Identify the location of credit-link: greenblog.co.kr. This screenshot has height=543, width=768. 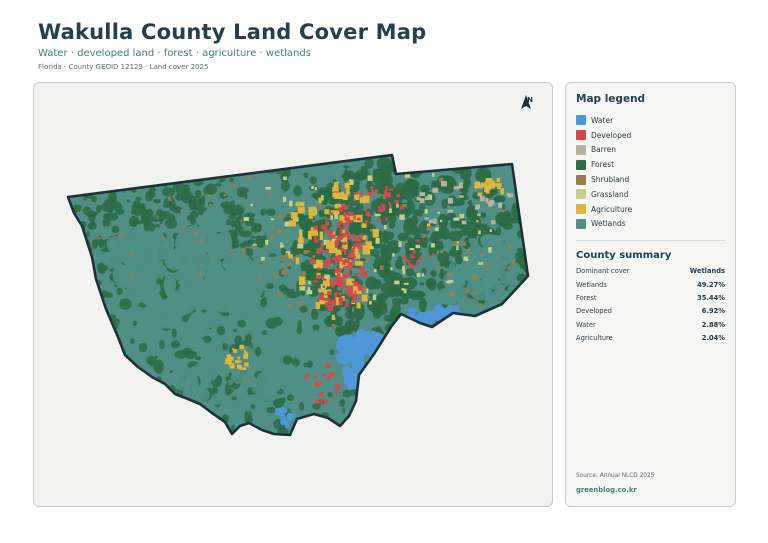
(606, 490).